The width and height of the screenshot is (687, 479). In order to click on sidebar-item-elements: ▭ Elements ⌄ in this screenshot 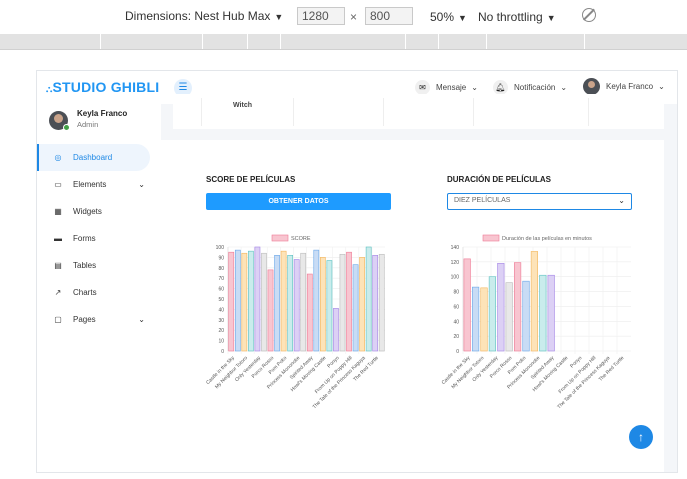, I will do `click(99, 184)`.